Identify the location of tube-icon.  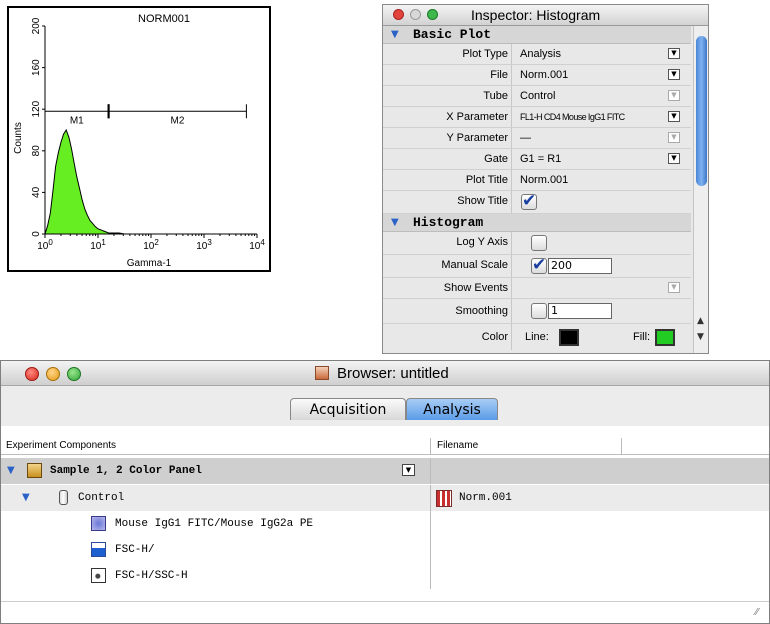
(63, 497).